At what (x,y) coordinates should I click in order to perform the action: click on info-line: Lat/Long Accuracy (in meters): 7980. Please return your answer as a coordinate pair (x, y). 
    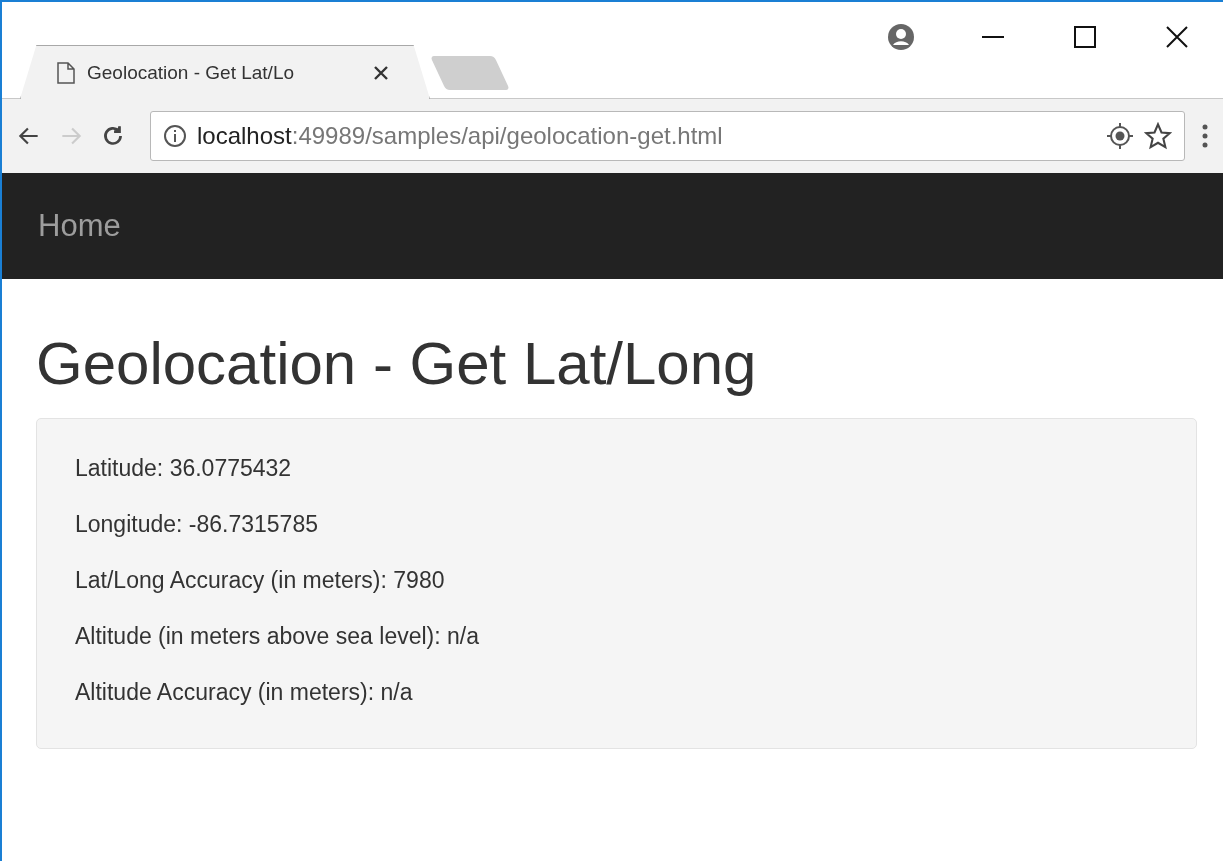
    Looking at the image, I should click on (260, 580).